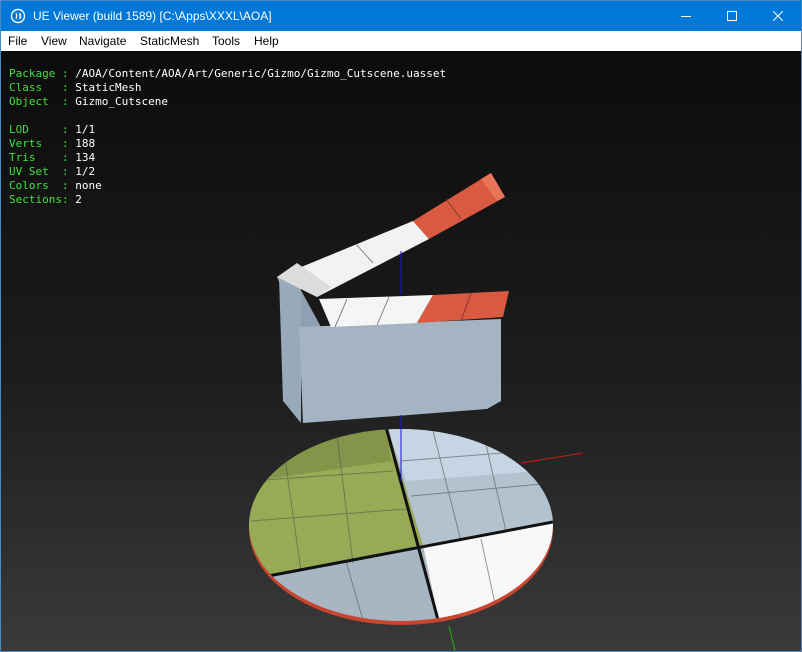 Image resolution: width=802 pixels, height=652 pixels. What do you see at coordinates (391, 235) in the screenshot?
I see `upper-clapper-arm` at bounding box center [391, 235].